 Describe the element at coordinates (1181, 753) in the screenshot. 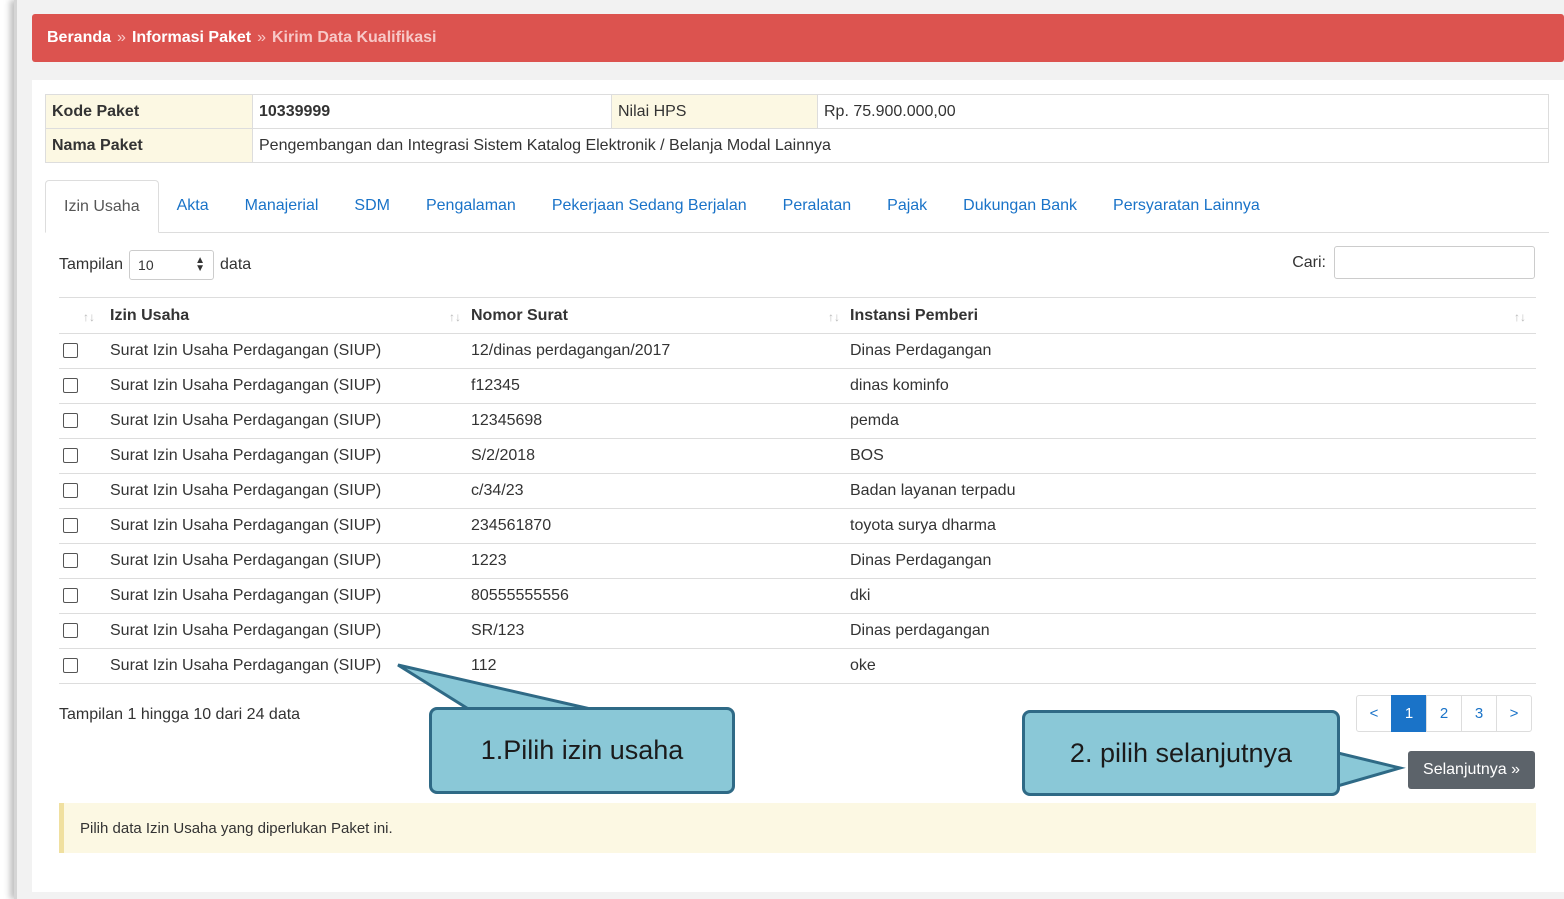

I see `callout-pilih-selanjutnya: 2. pilih selanjutnya` at that location.